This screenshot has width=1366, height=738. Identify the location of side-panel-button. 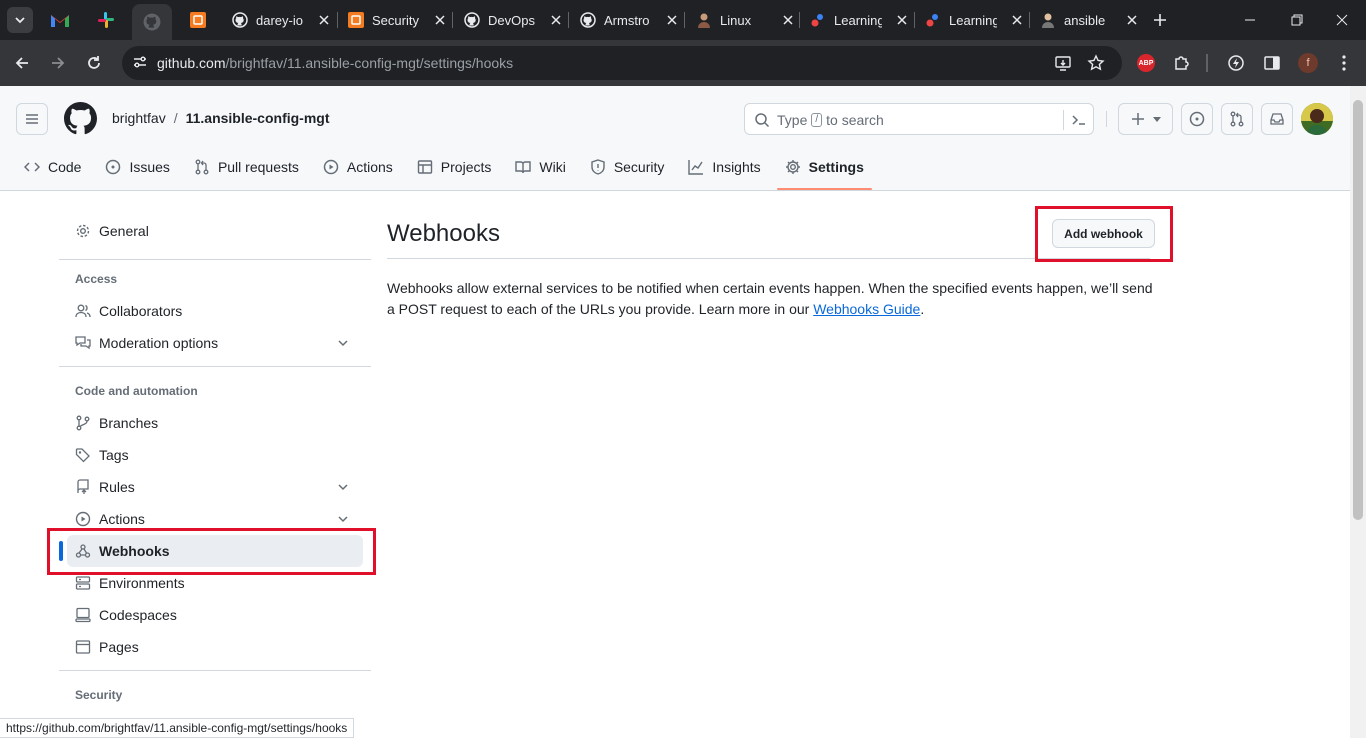
(1272, 63).